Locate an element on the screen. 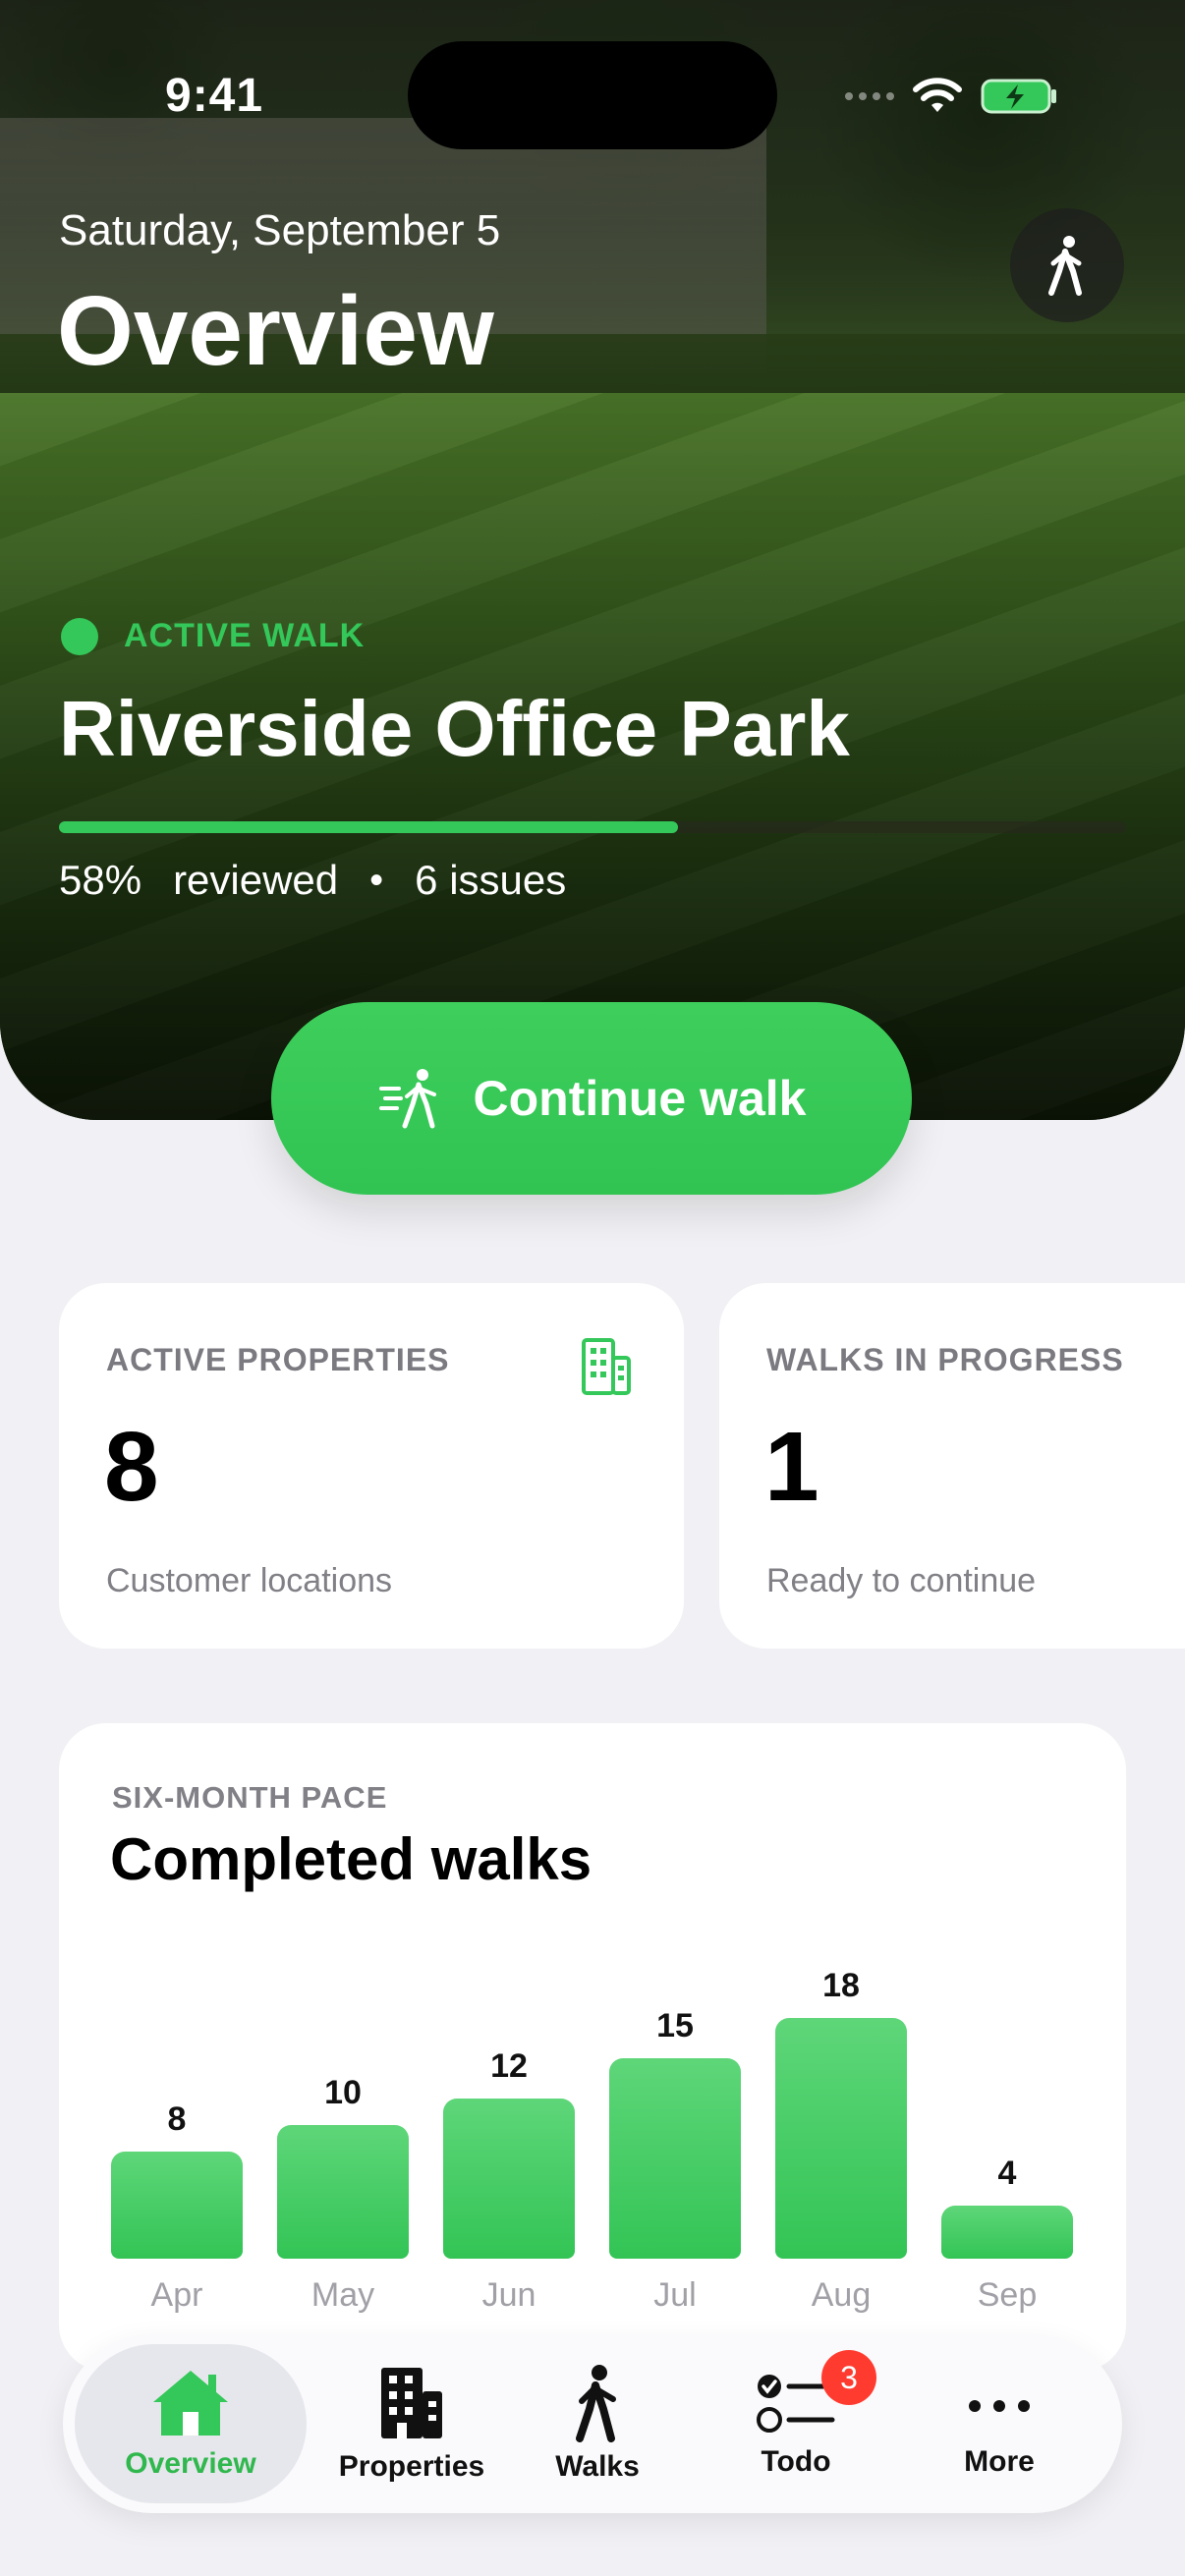  active-walk-text: ACTIVE WALK is located at coordinates (245, 635).